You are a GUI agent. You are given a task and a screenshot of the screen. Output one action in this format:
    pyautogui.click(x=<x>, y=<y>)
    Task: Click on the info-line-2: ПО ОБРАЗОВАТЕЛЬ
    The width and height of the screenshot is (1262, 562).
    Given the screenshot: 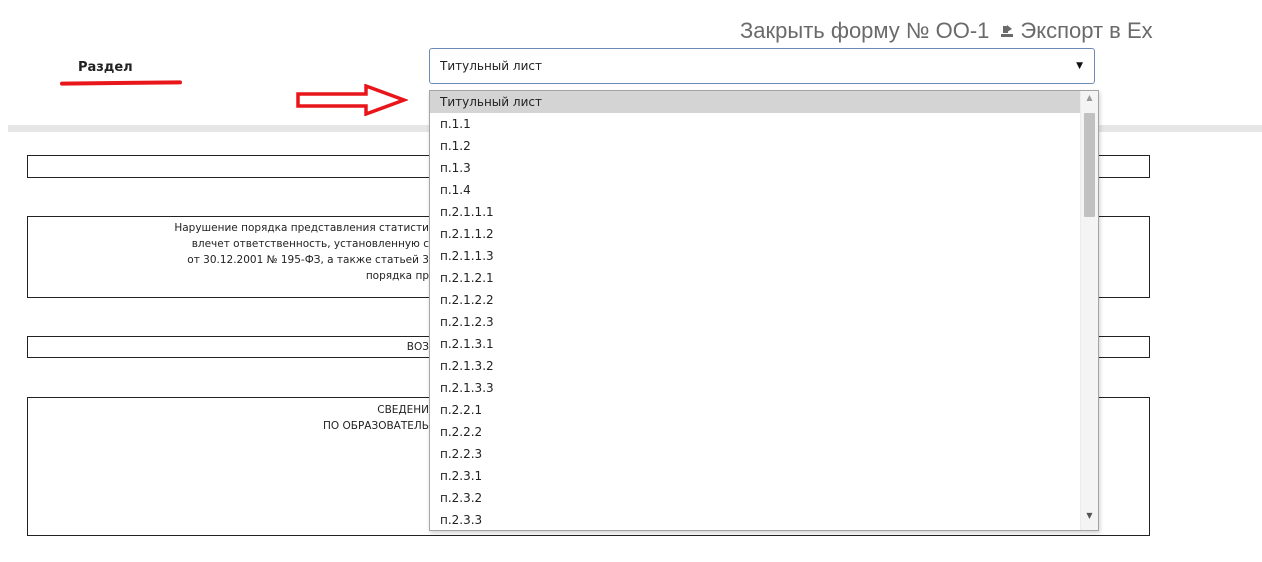 What is the action you would take?
    pyautogui.click(x=375, y=426)
    